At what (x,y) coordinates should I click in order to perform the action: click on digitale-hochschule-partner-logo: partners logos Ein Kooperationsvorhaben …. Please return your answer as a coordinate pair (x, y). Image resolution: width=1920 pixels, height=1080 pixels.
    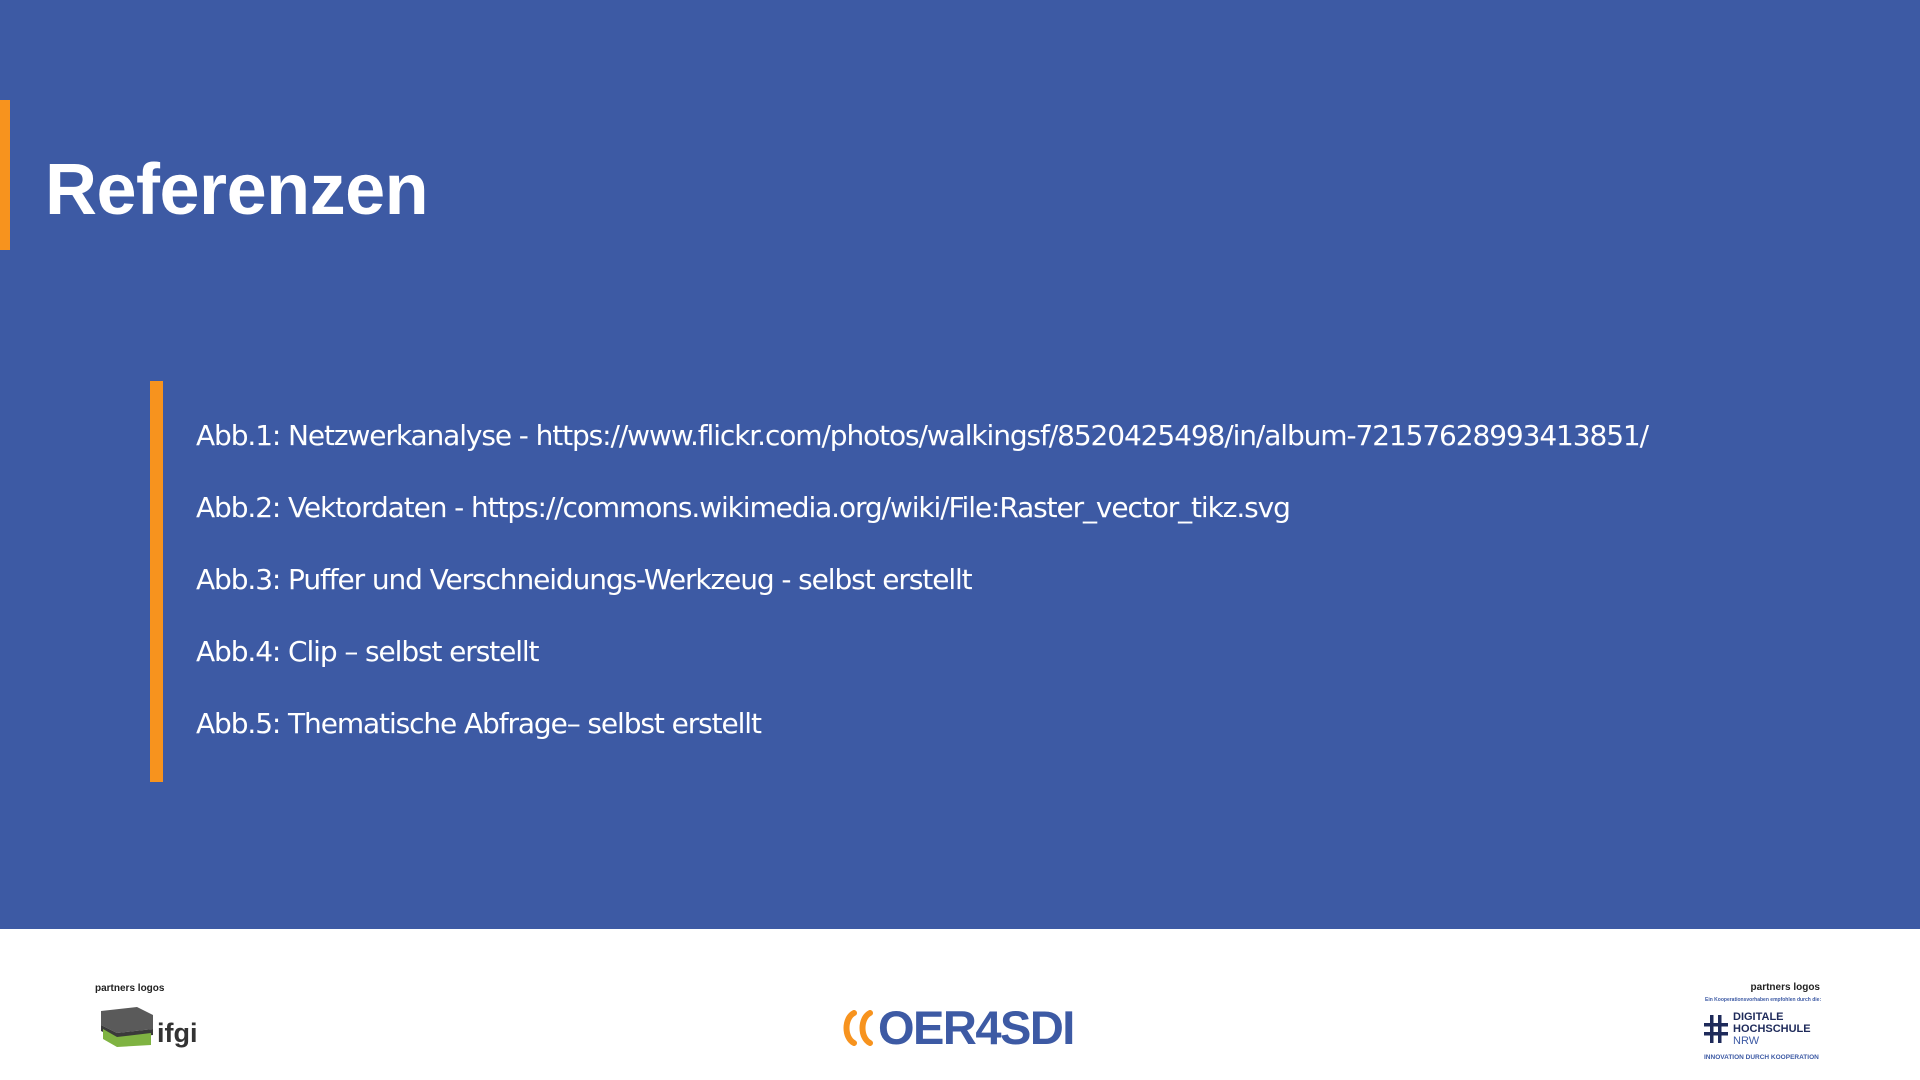
    Looking at the image, I should click on (1765, 1023).